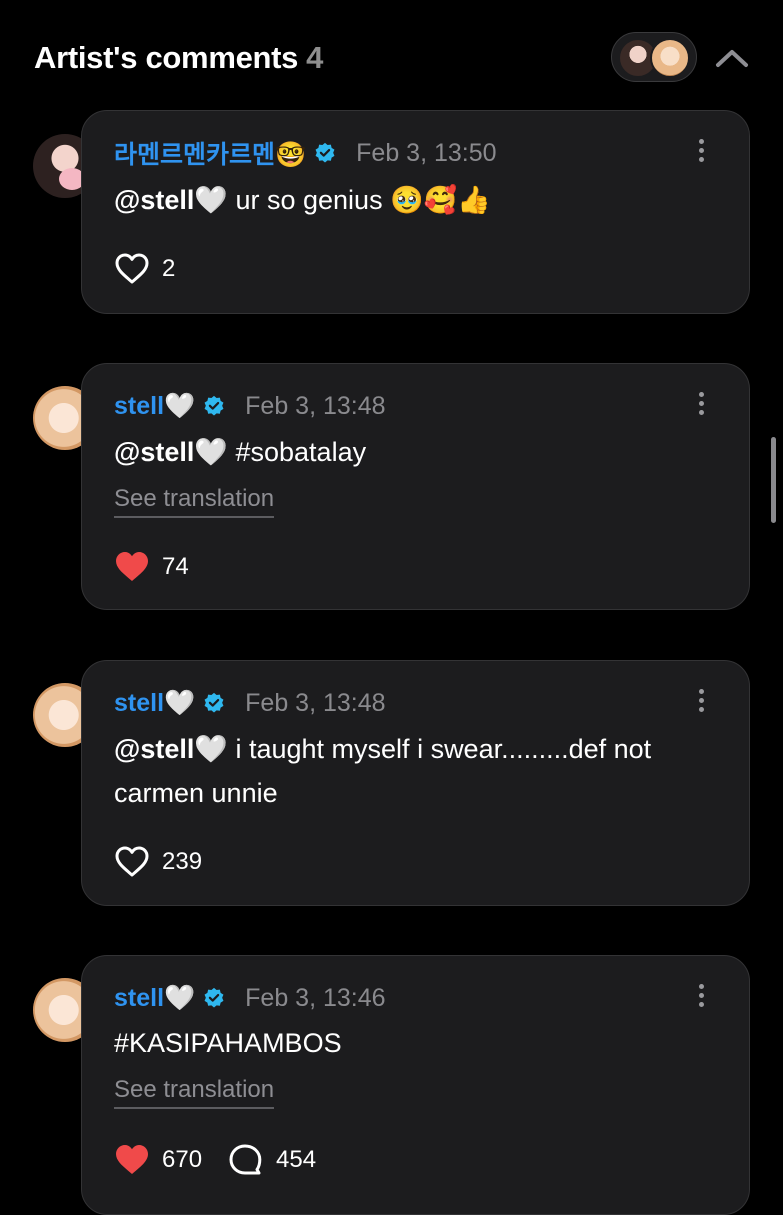  Describe the element at coordinates (272, 1160) in the screenshot. I see `reply-button: 454` at that location.